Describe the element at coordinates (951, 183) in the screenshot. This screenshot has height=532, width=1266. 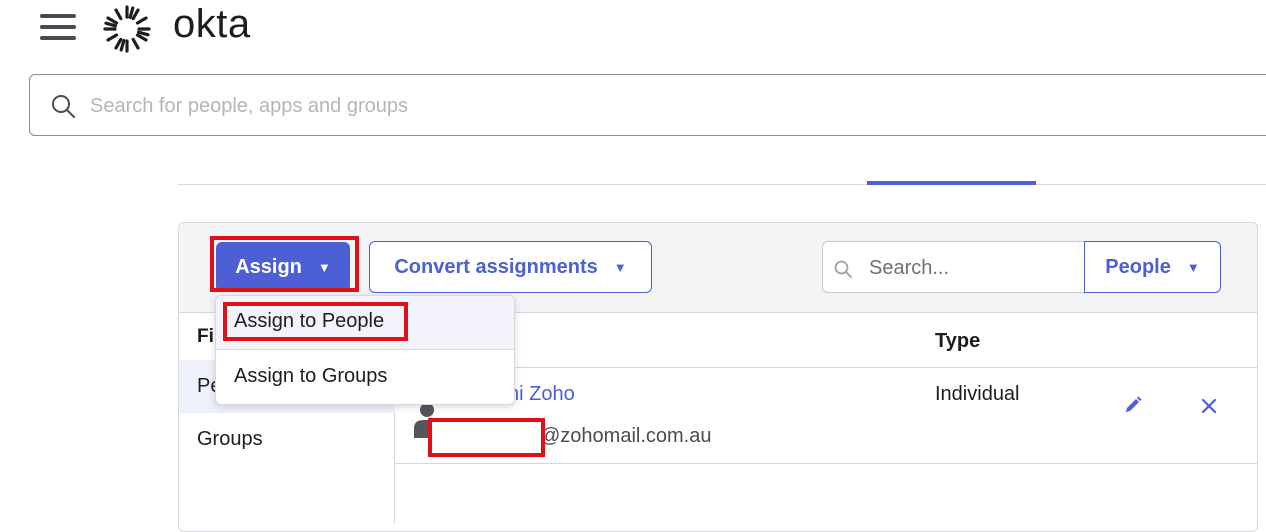
I see `active-tab-indicator` at that location.